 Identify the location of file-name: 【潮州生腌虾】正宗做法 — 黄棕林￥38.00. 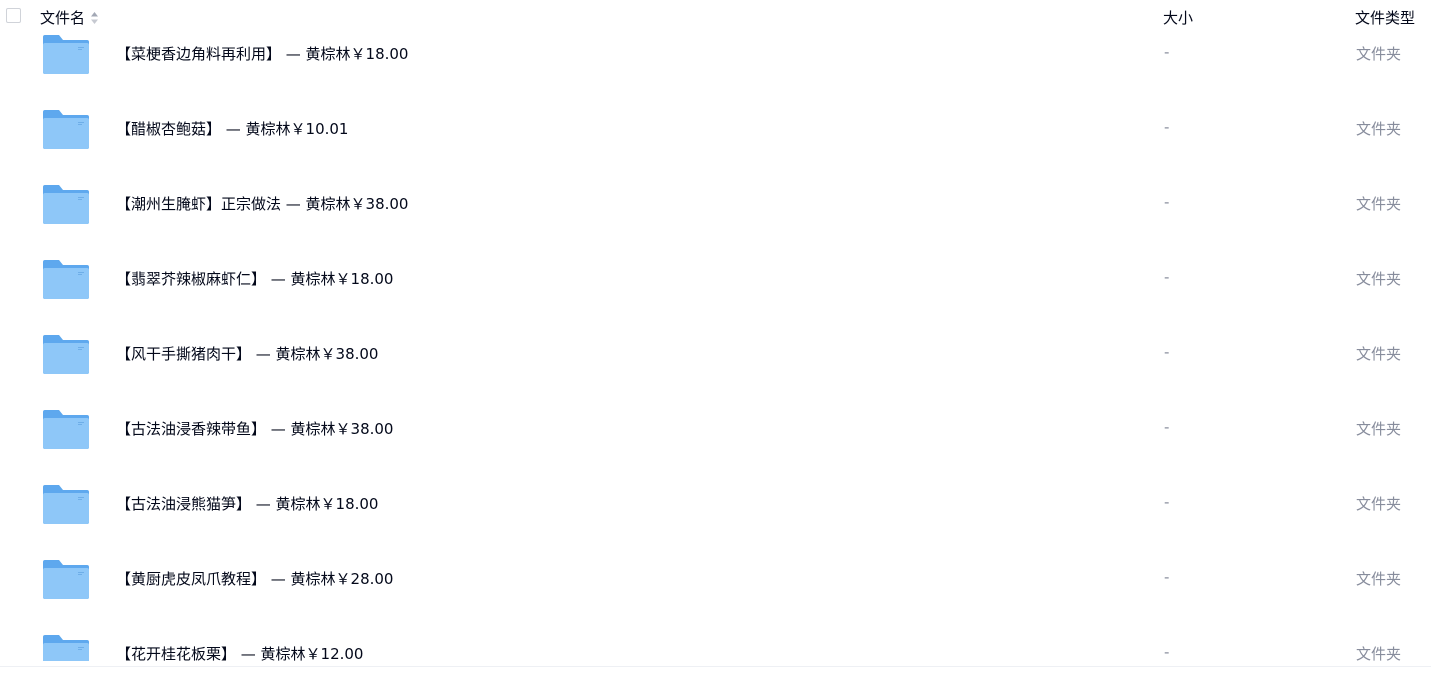
(262, 203).